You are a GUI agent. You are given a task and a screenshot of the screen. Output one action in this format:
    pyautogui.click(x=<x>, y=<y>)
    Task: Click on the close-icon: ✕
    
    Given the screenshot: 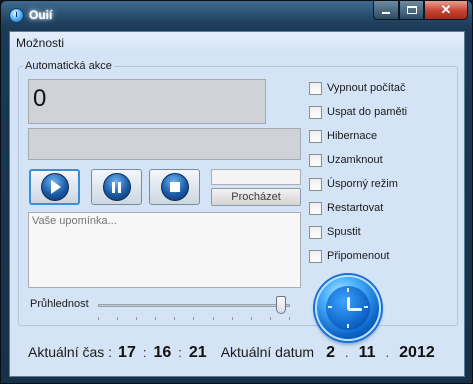 What is the action you would take?
    pyautogui.click(x=446, y=9)
    